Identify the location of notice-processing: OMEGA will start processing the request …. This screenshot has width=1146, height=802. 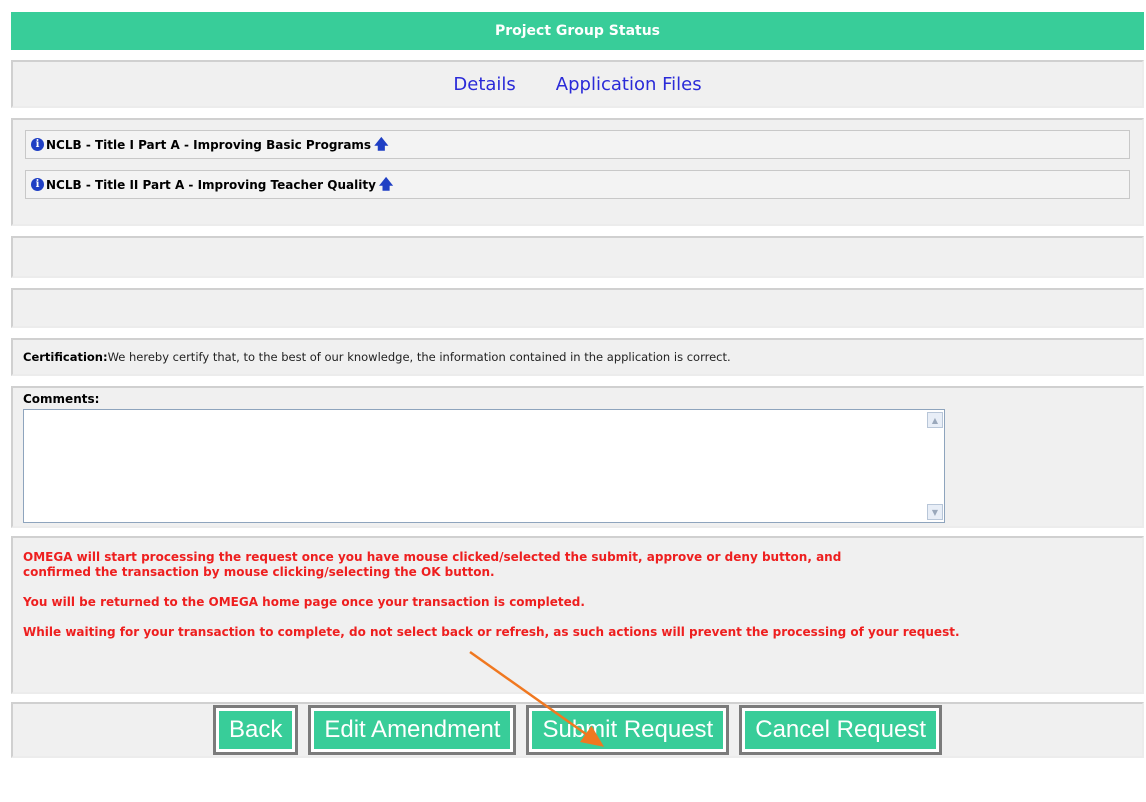
(432, 564).